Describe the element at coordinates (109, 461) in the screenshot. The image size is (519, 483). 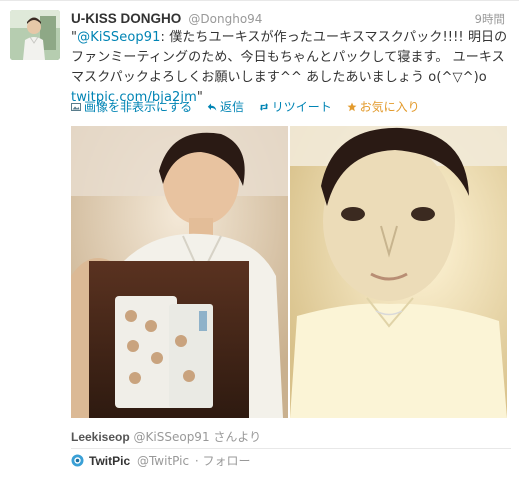
I see `provider-name: TwitPic` at that location.